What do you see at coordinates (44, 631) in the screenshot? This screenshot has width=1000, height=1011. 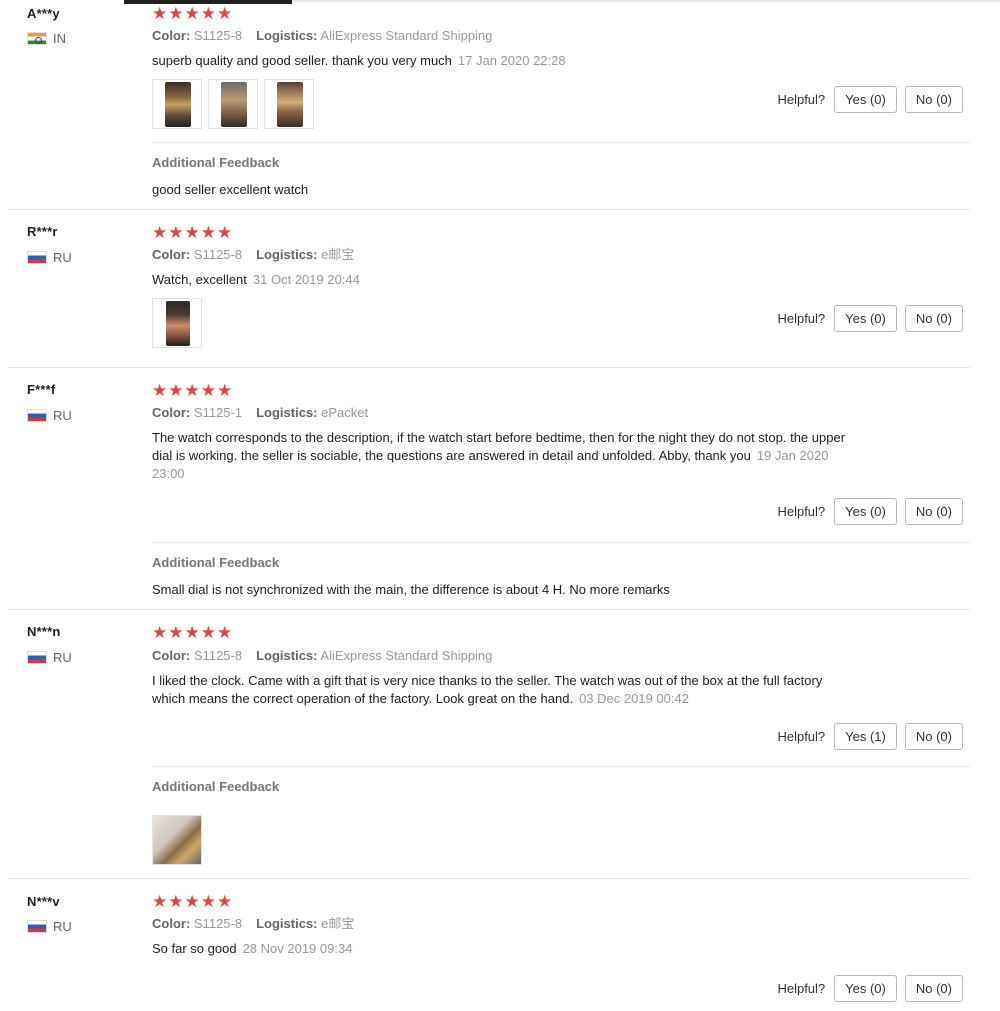 I see `reviewer-name: N***n` at bounding box center [44, 631].